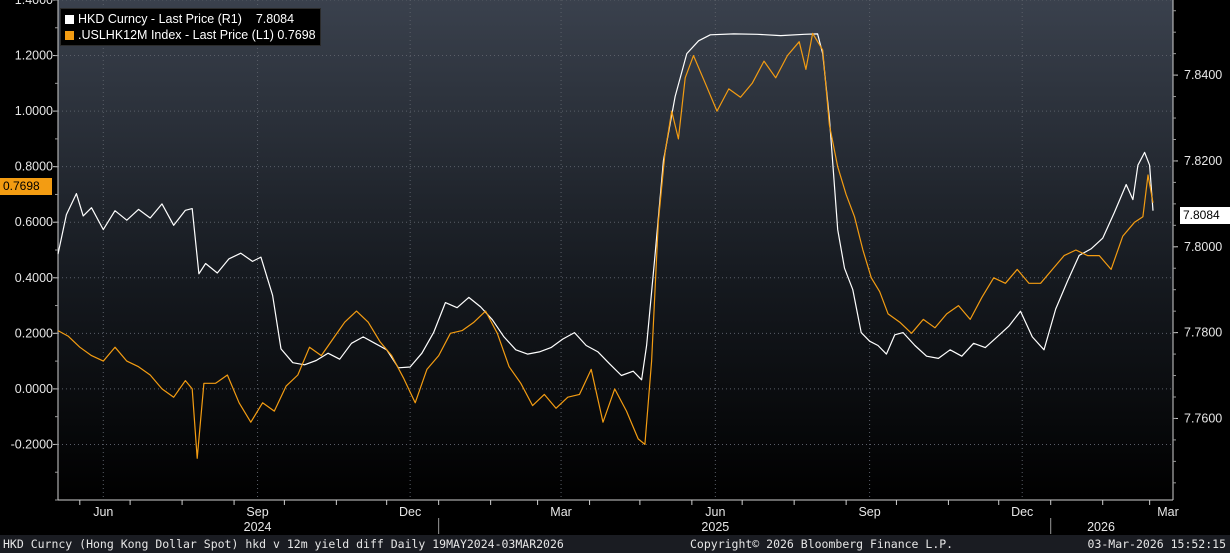 Image resolution: width=1230 pixels, height=553 pixels. I want to click on left-tick-label: -0.2000, so click(32, 444).